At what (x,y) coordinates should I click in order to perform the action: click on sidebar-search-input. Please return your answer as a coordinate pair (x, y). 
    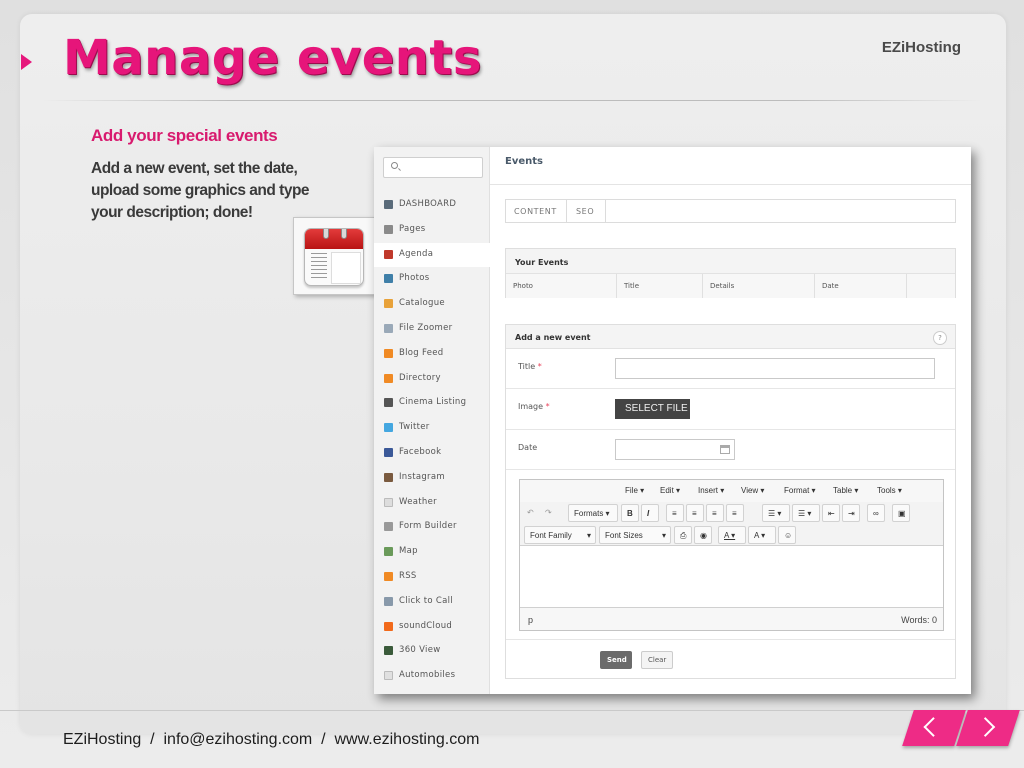
    Looking at the image, I should click on (433, 167).